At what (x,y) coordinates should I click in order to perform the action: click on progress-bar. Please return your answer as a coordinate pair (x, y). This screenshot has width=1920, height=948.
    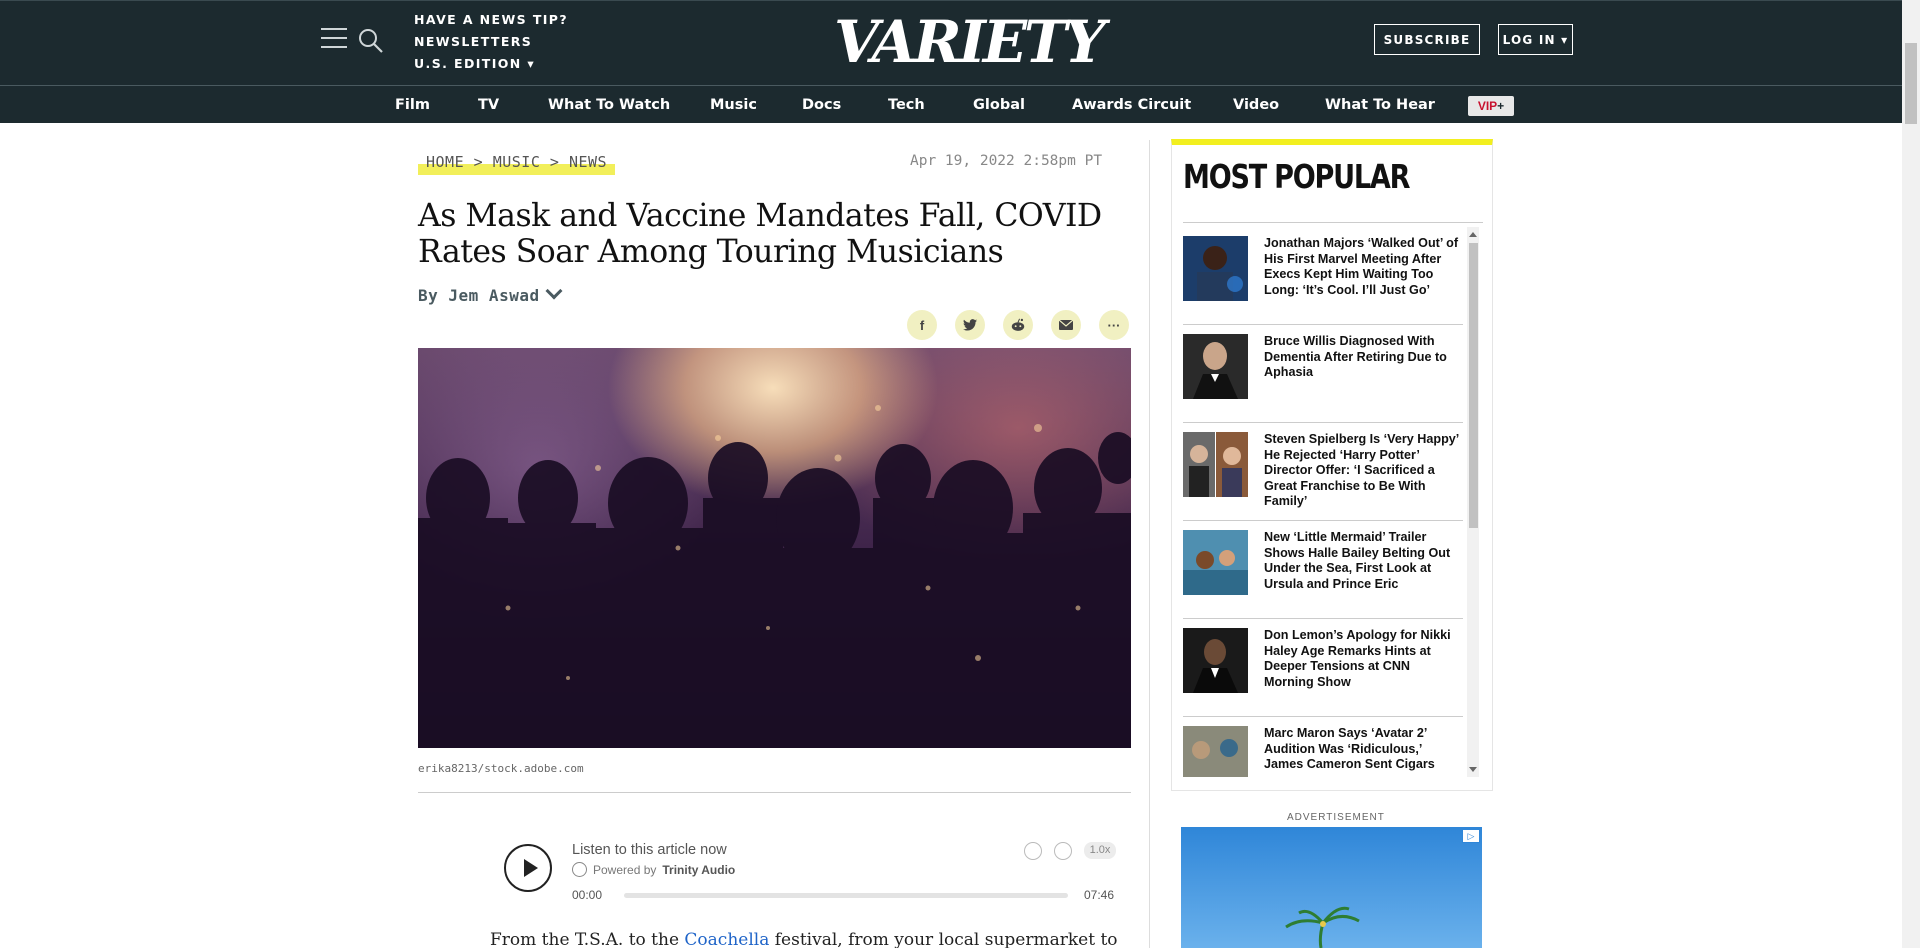
    Looking at the image, I should click on (846, 895).